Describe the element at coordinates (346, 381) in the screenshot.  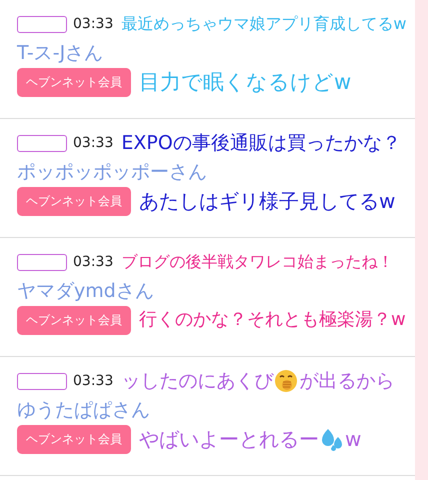
I see `caption-text: が出るから` at that location.